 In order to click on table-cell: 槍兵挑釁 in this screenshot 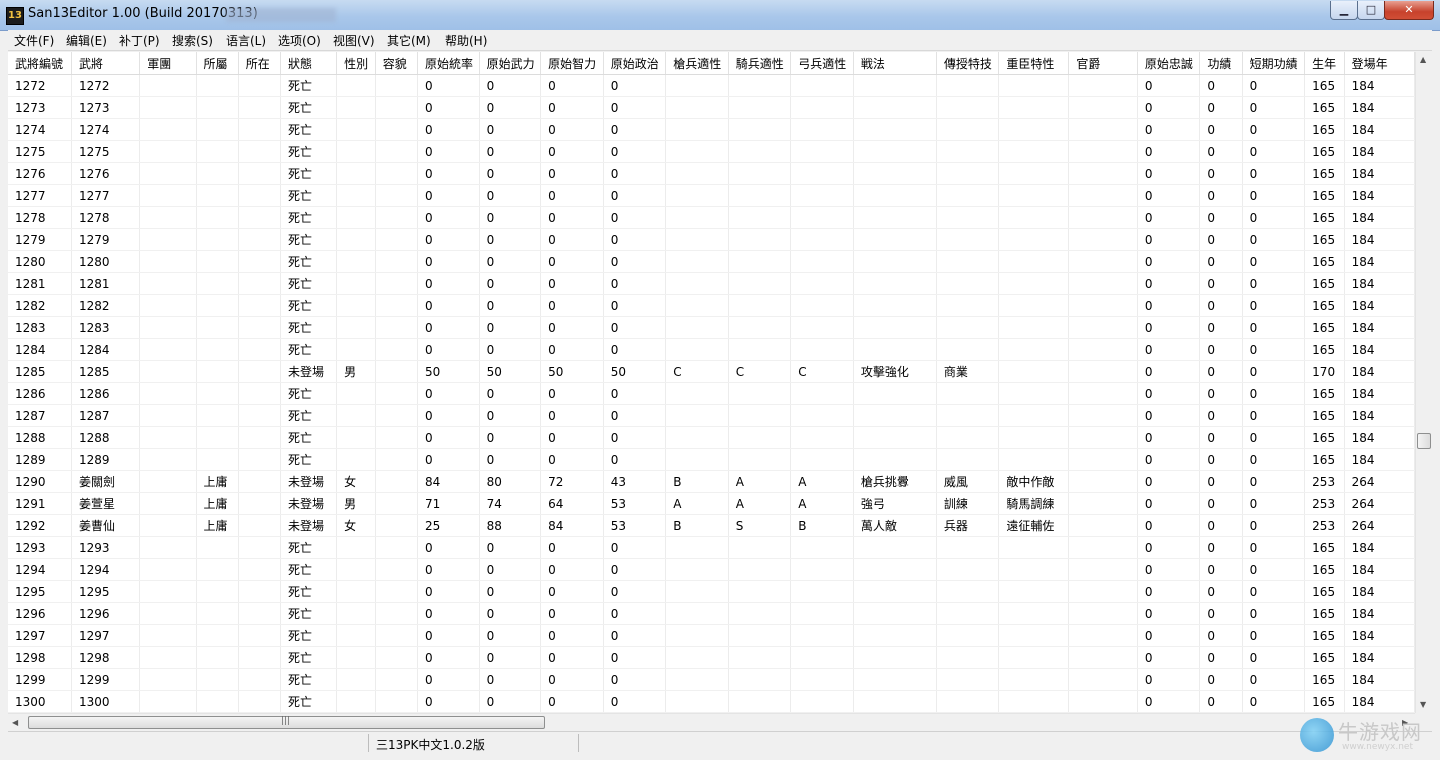, I will do `click(895, 481)`.